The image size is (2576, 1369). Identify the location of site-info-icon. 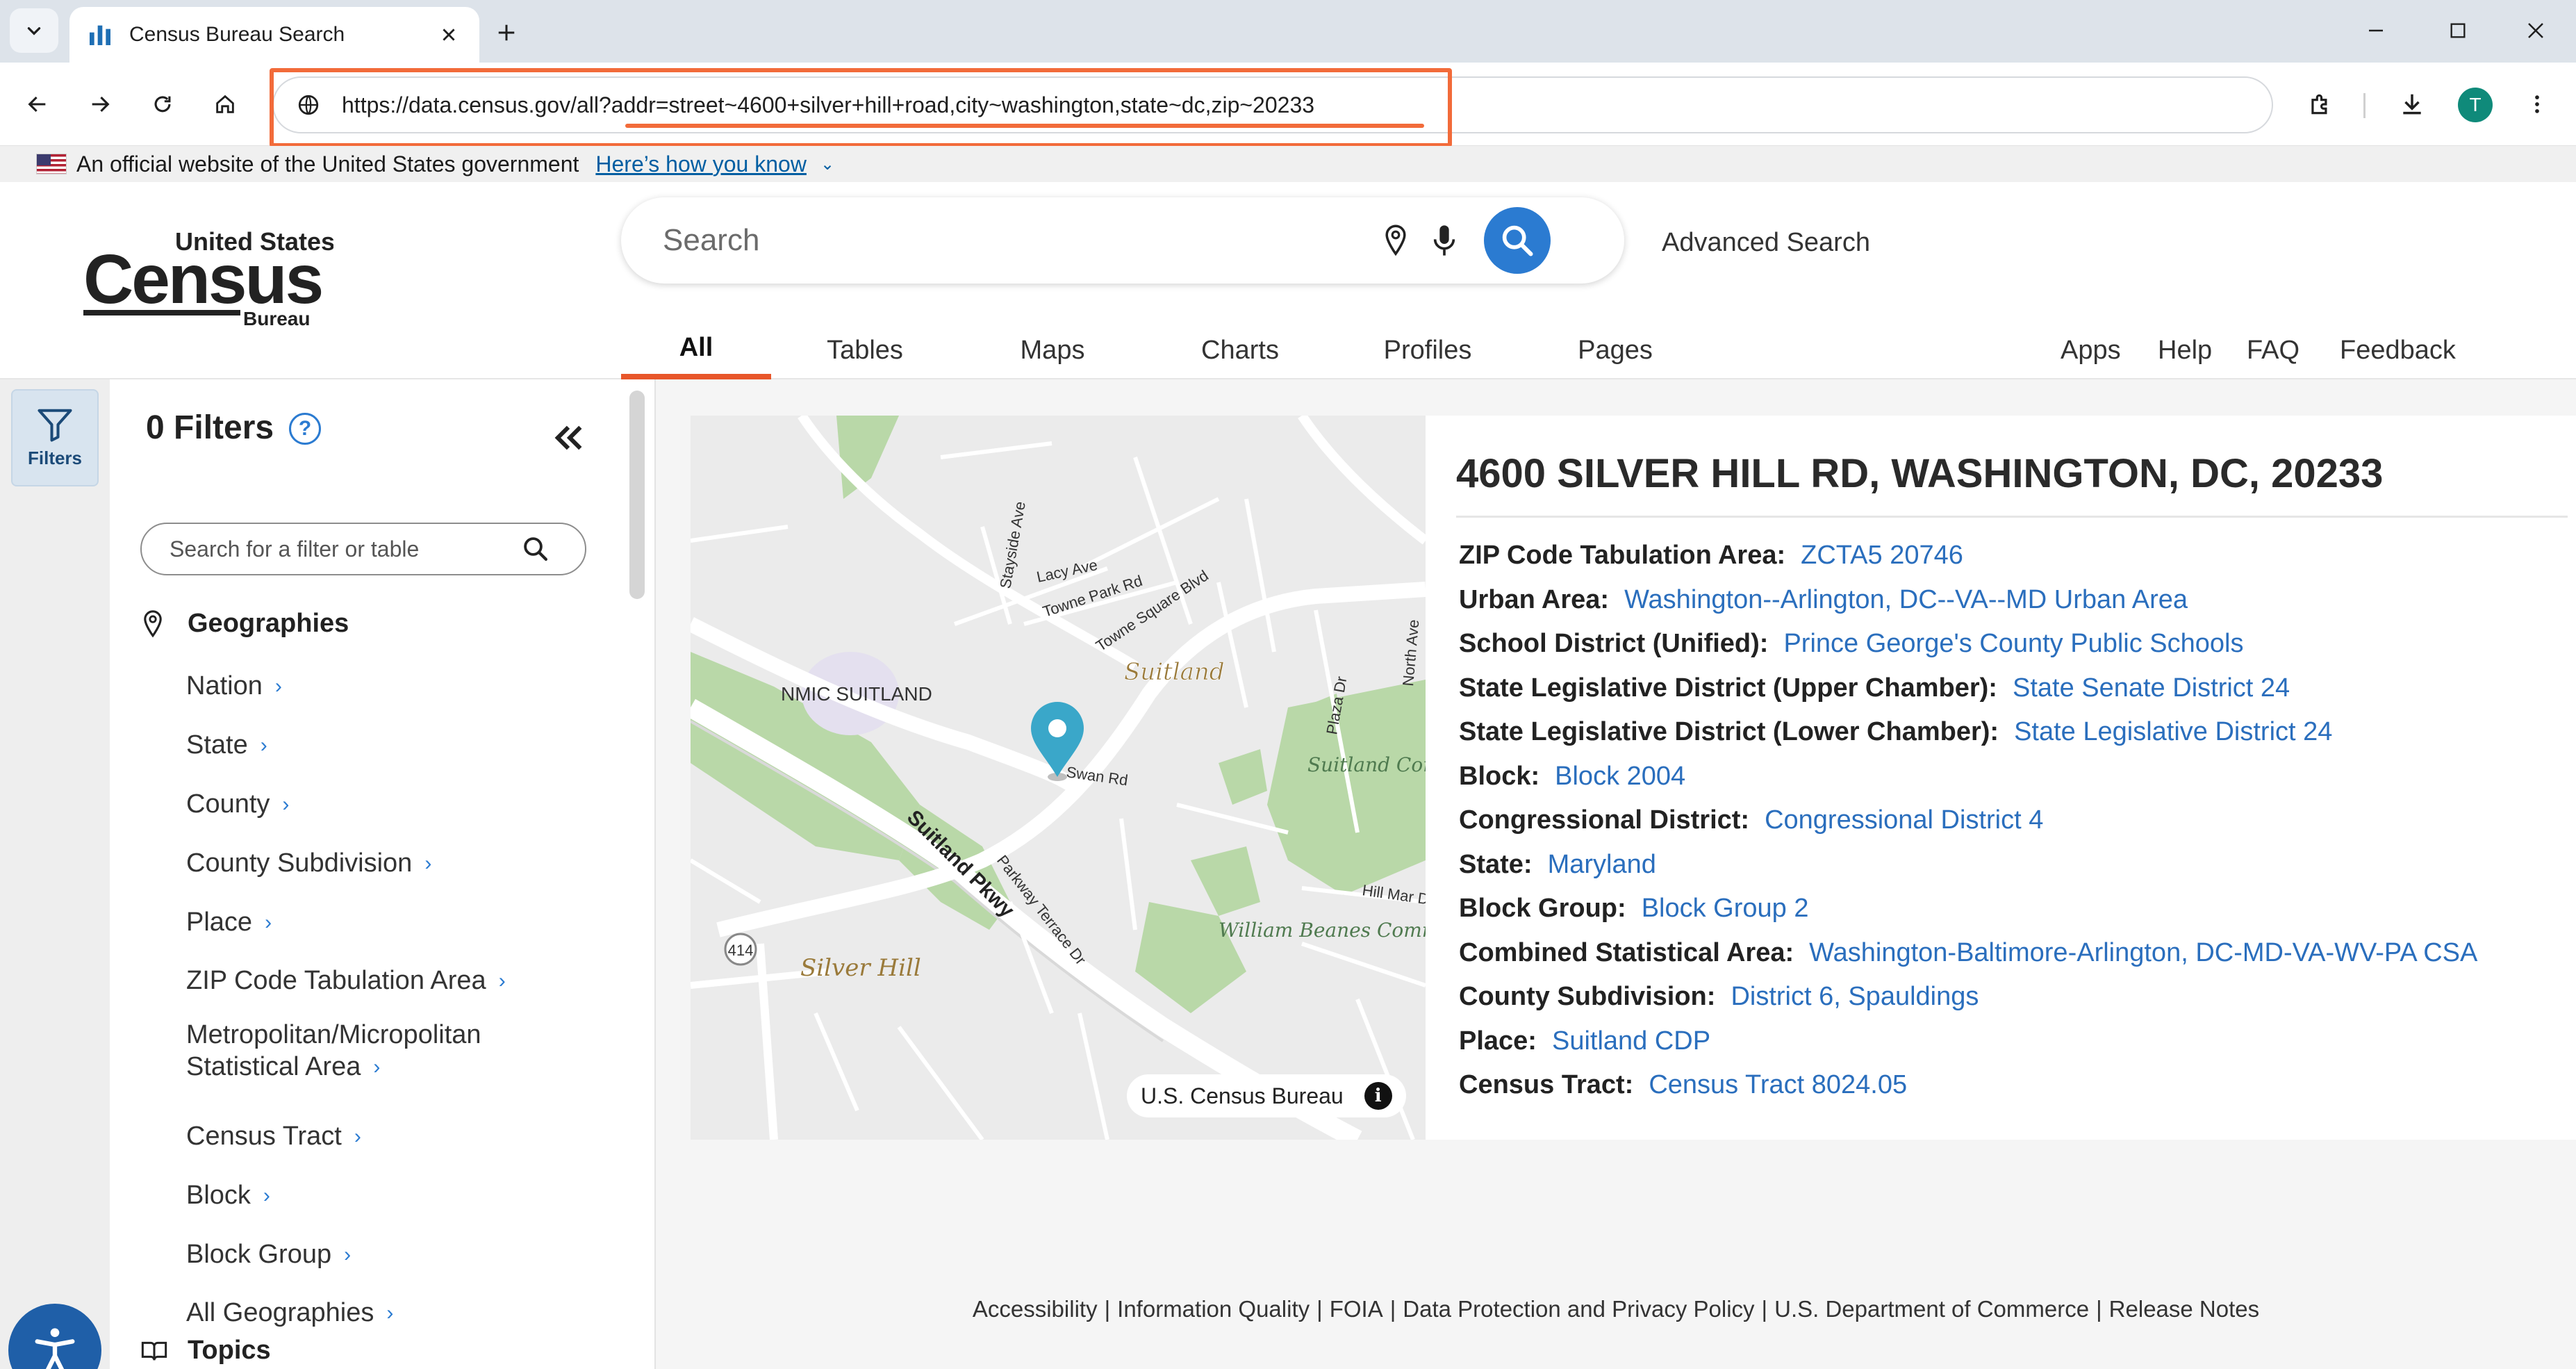
(309, 105).